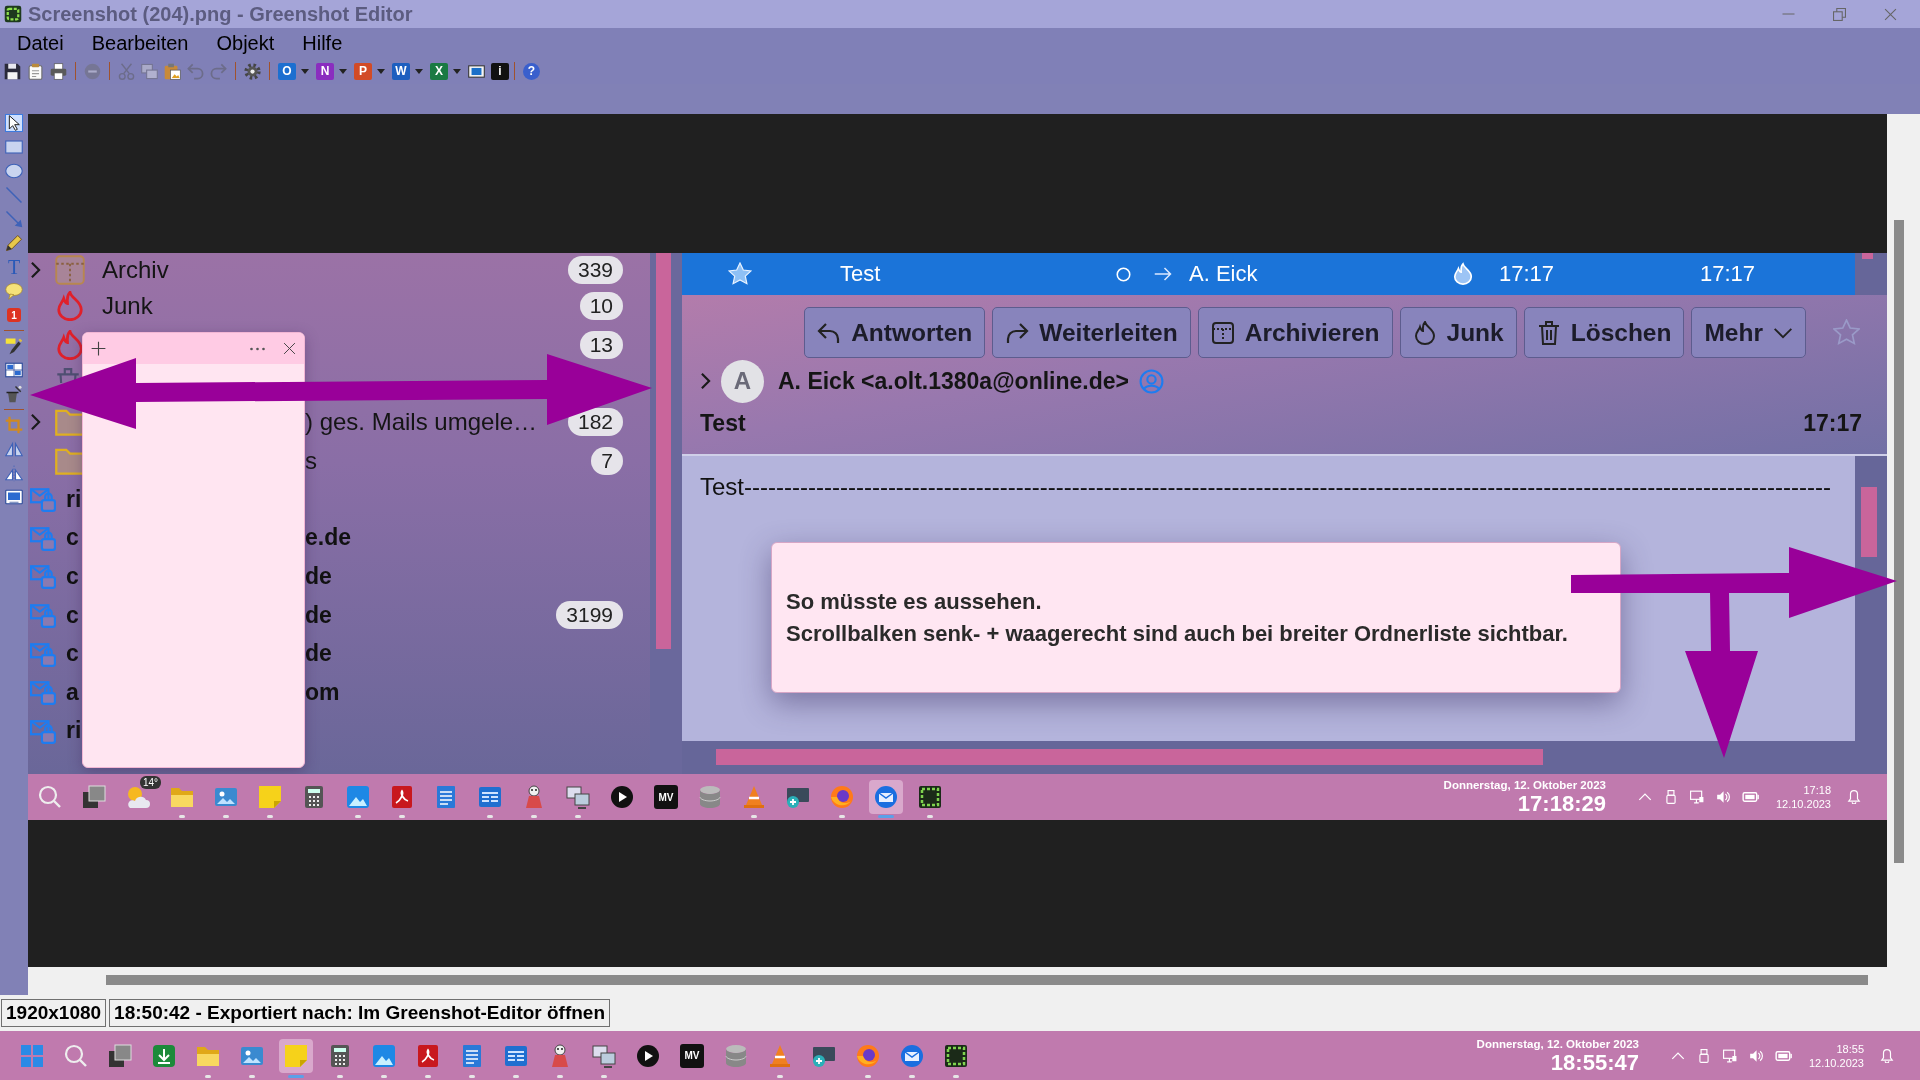  I want to click on pointer-icon, so click(14, 123).